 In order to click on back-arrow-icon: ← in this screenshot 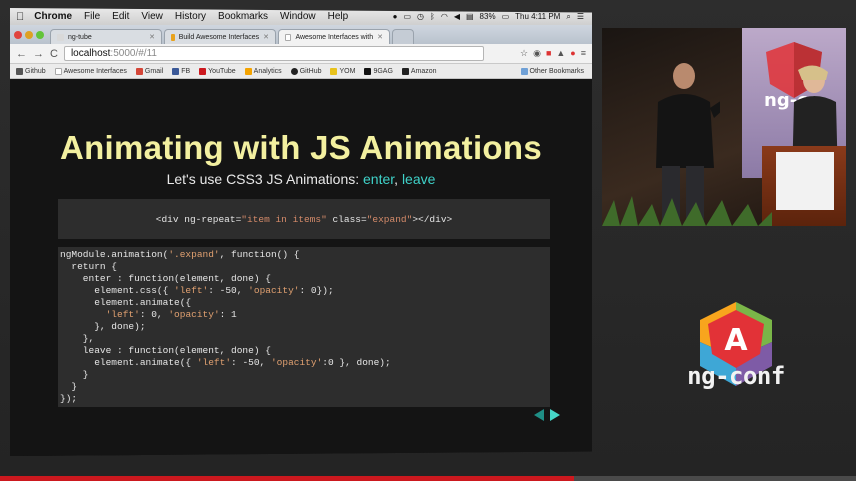, I will do `click(21, 54)`.